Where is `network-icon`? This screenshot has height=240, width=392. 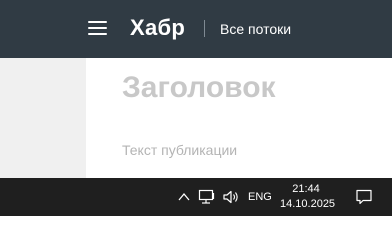
network-icon is located at coordinates (207, 197).